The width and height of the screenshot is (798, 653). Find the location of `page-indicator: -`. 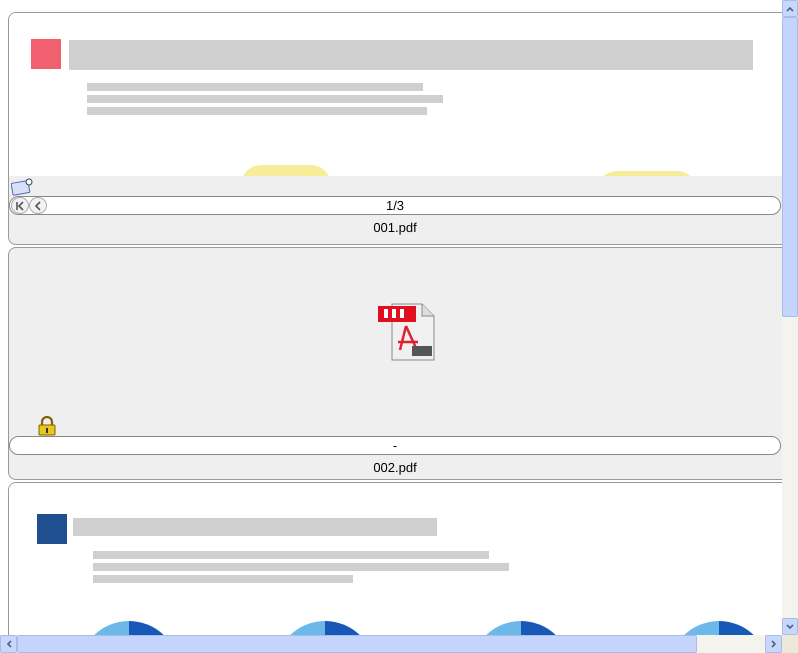

page-indicator: - is located at coordinates (395, 445).